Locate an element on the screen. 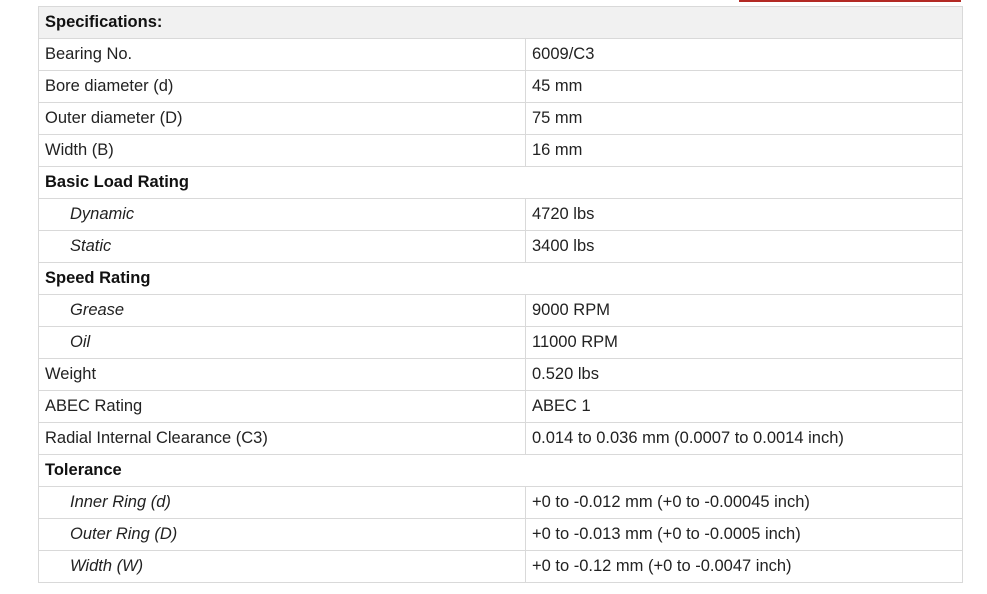  spec-sublabel: Inner Ring (d) is located at coordinates (282, 502).